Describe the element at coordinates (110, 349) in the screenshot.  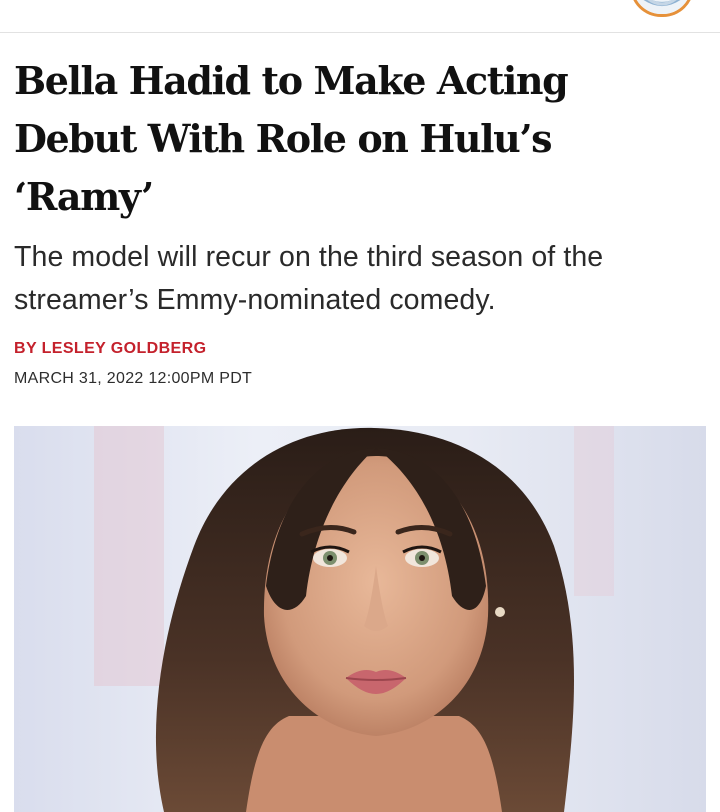
I see `author-byline-link: BY LESLEY GOLDBERG` at that location.